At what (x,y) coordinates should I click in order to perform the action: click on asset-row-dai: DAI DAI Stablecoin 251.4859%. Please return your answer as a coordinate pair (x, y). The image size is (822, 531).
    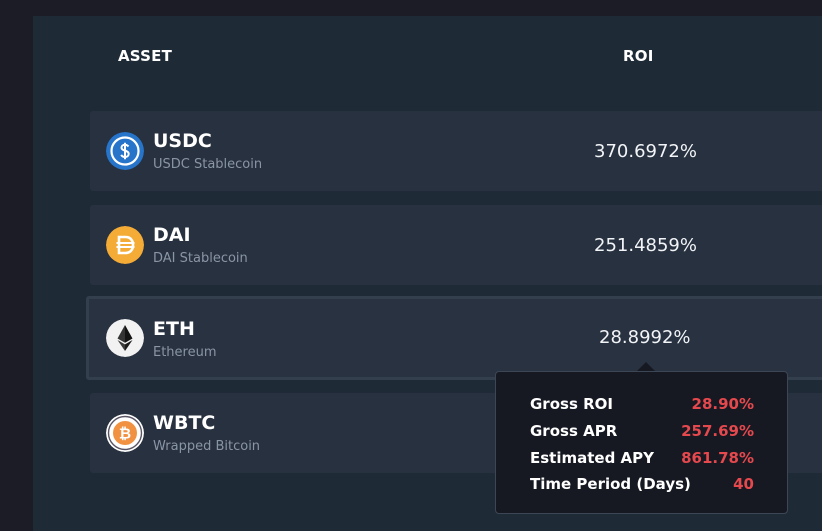
    Looking at the image, I should click on (456, 245).